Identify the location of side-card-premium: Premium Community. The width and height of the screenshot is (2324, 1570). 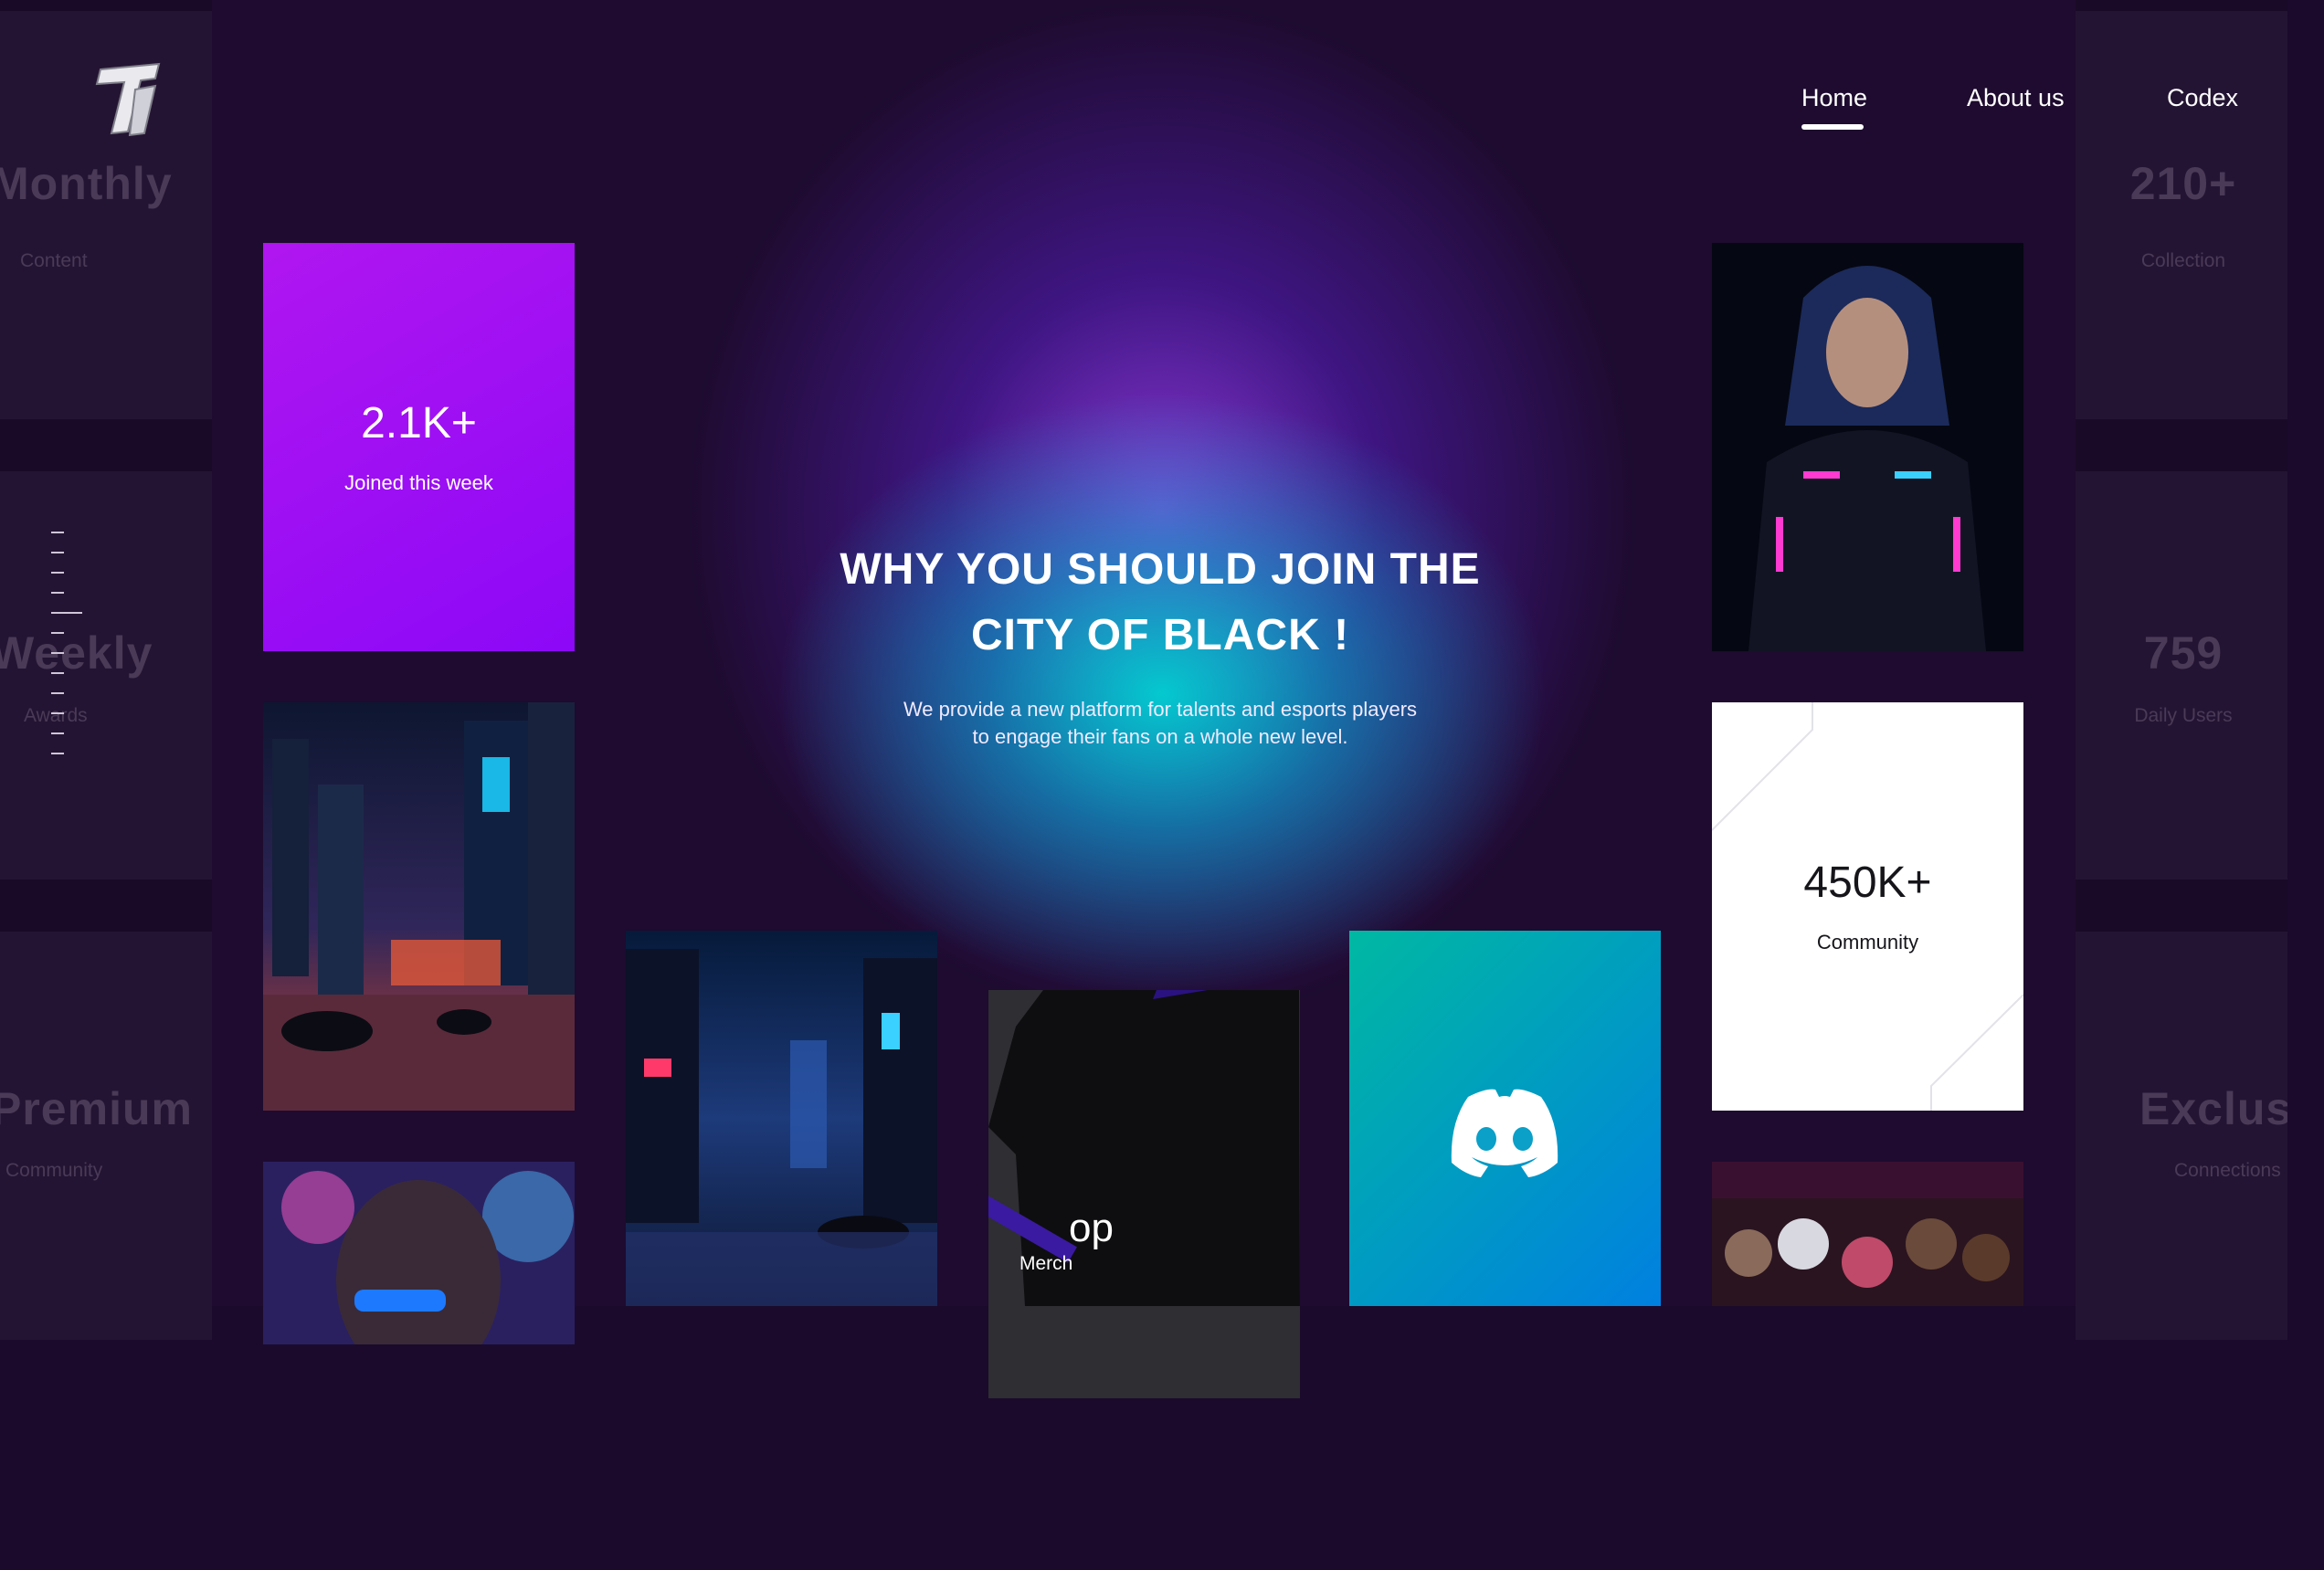
(106, 1136).